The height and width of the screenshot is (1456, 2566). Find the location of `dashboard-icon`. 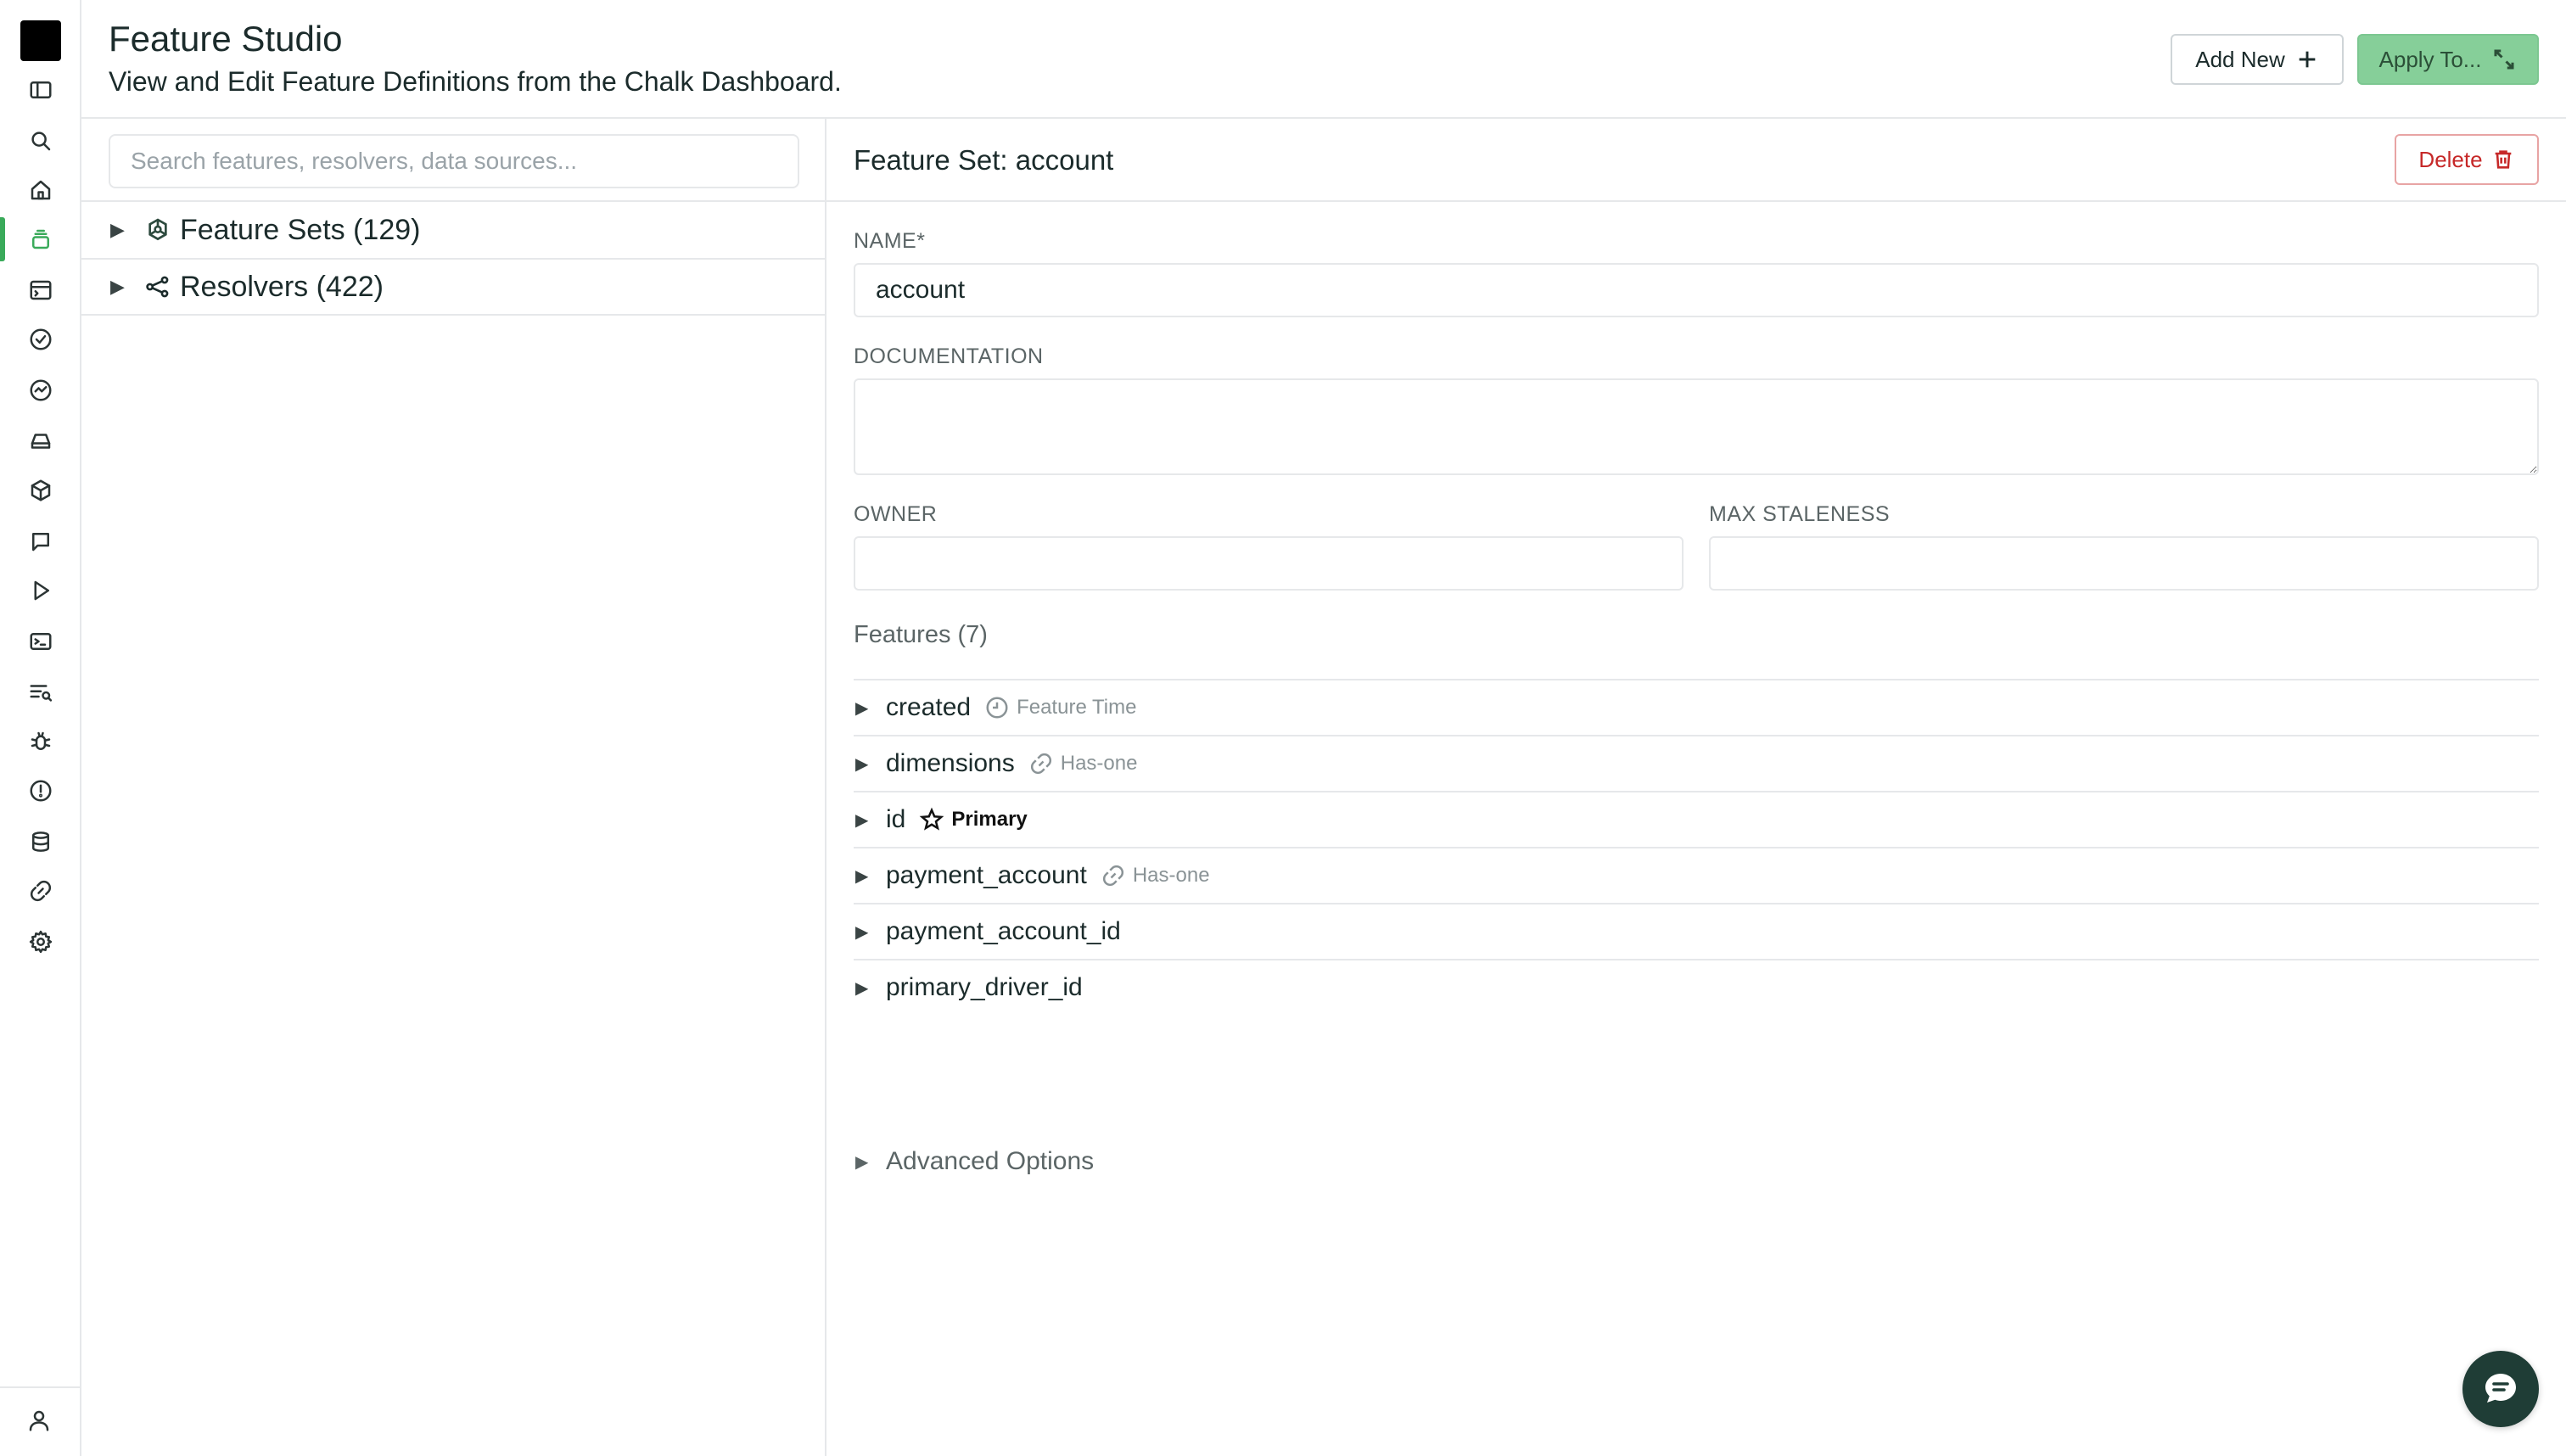

dashboard-icon is located at coordinates (41, 290).